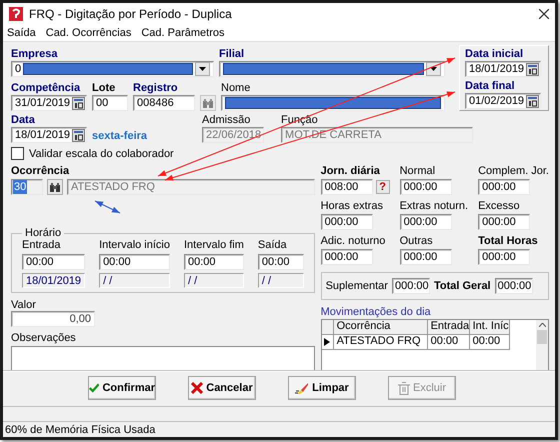  Describe the element at coordinates (21, 33) in the screenshot. I see `menu-item: Saída` at that location.